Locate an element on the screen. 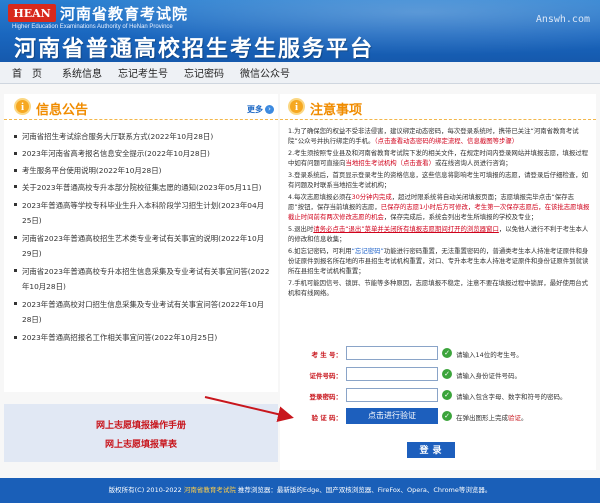 This screenshot has height=503, width=600. org-name: 河南省教育考试院 is located at coordinates (124, 15).